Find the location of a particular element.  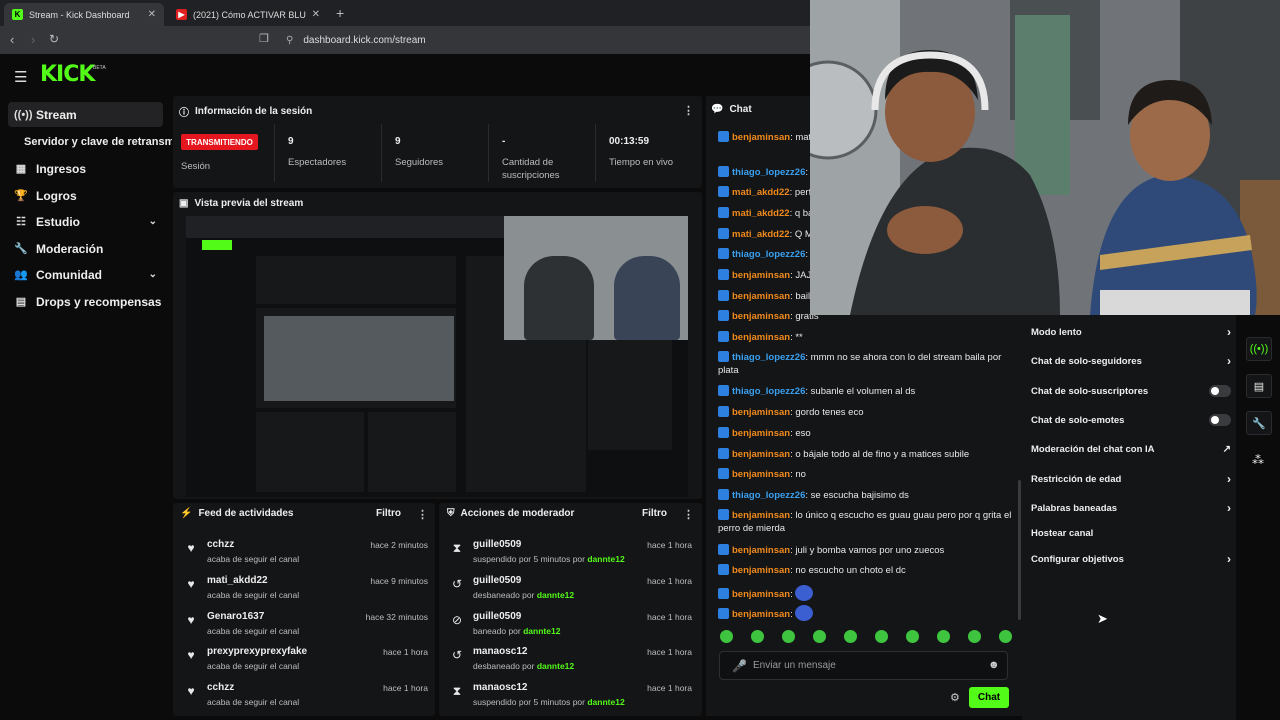

feed-username: mati_akdd22 is located at coordinates (237, 580).